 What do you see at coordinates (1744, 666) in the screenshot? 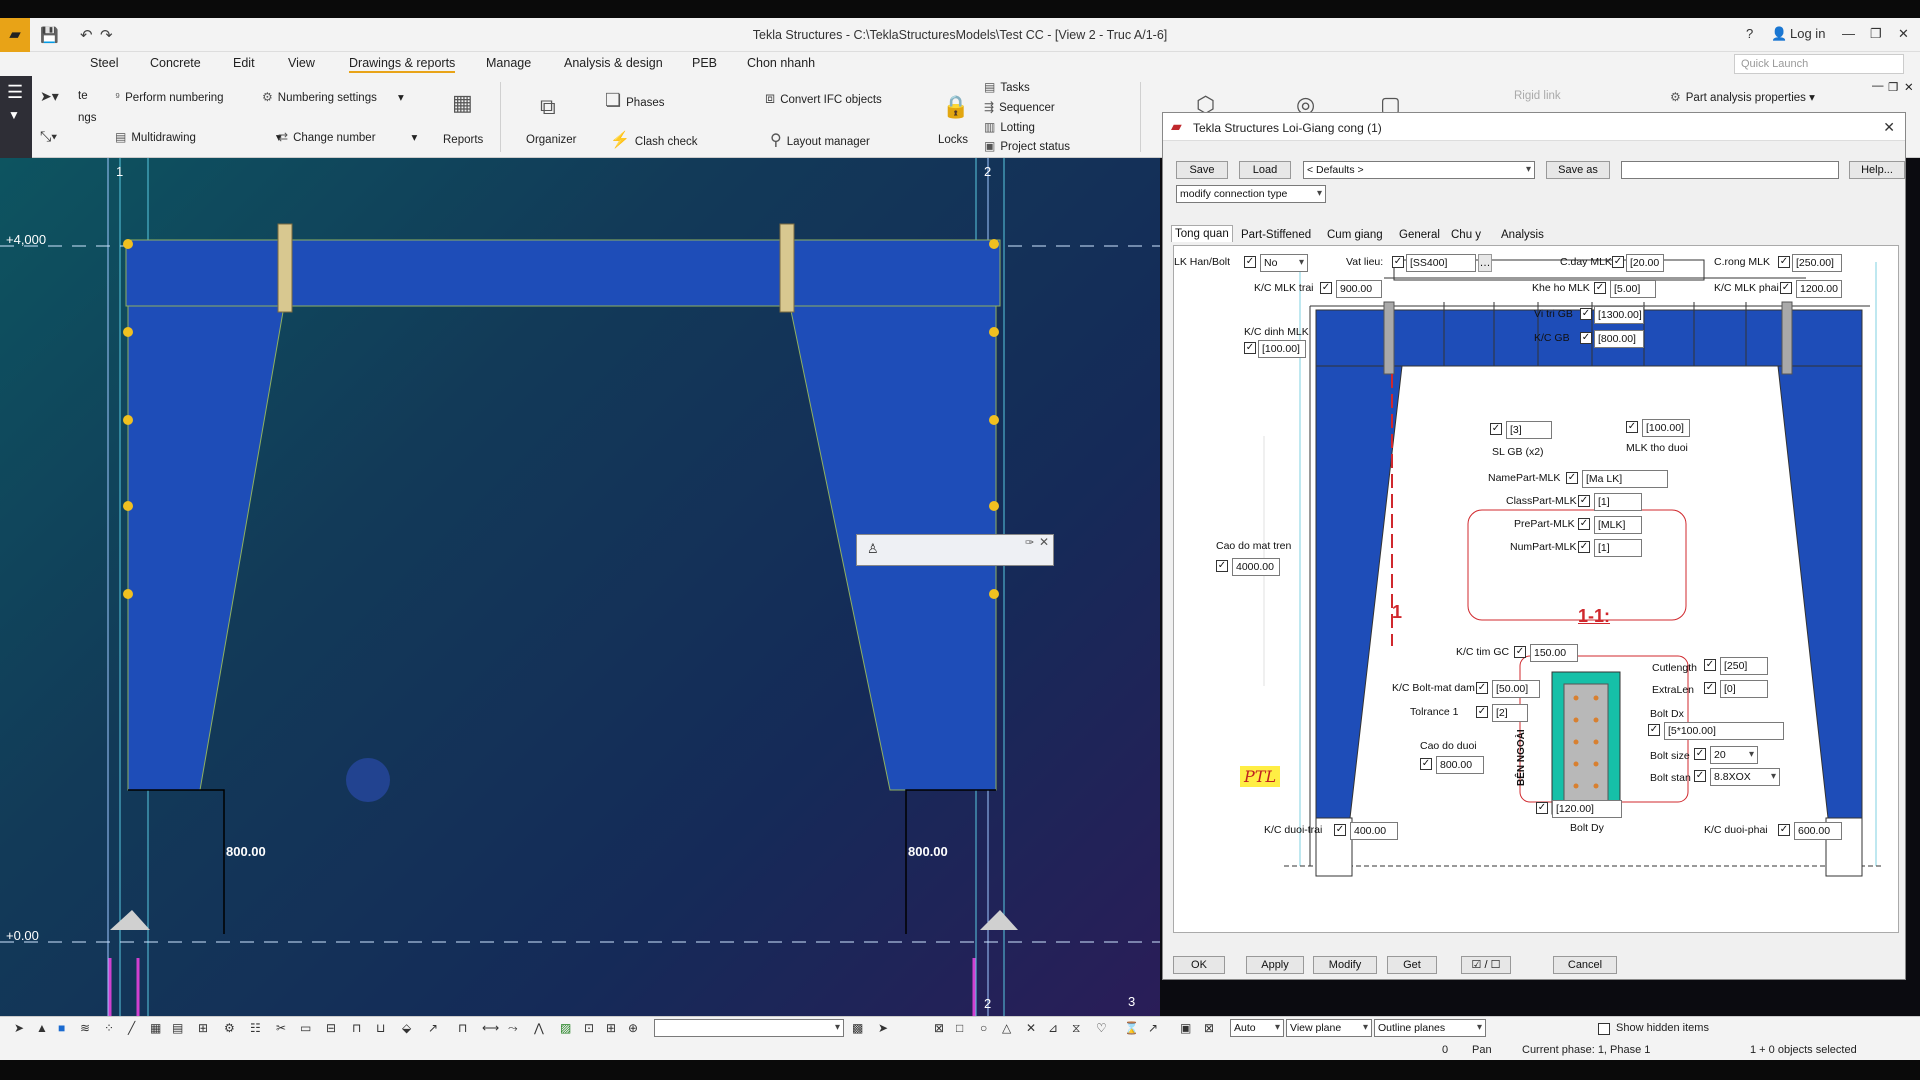
I see `cutlength-input: [250]` at bounding box center [1744, 666].